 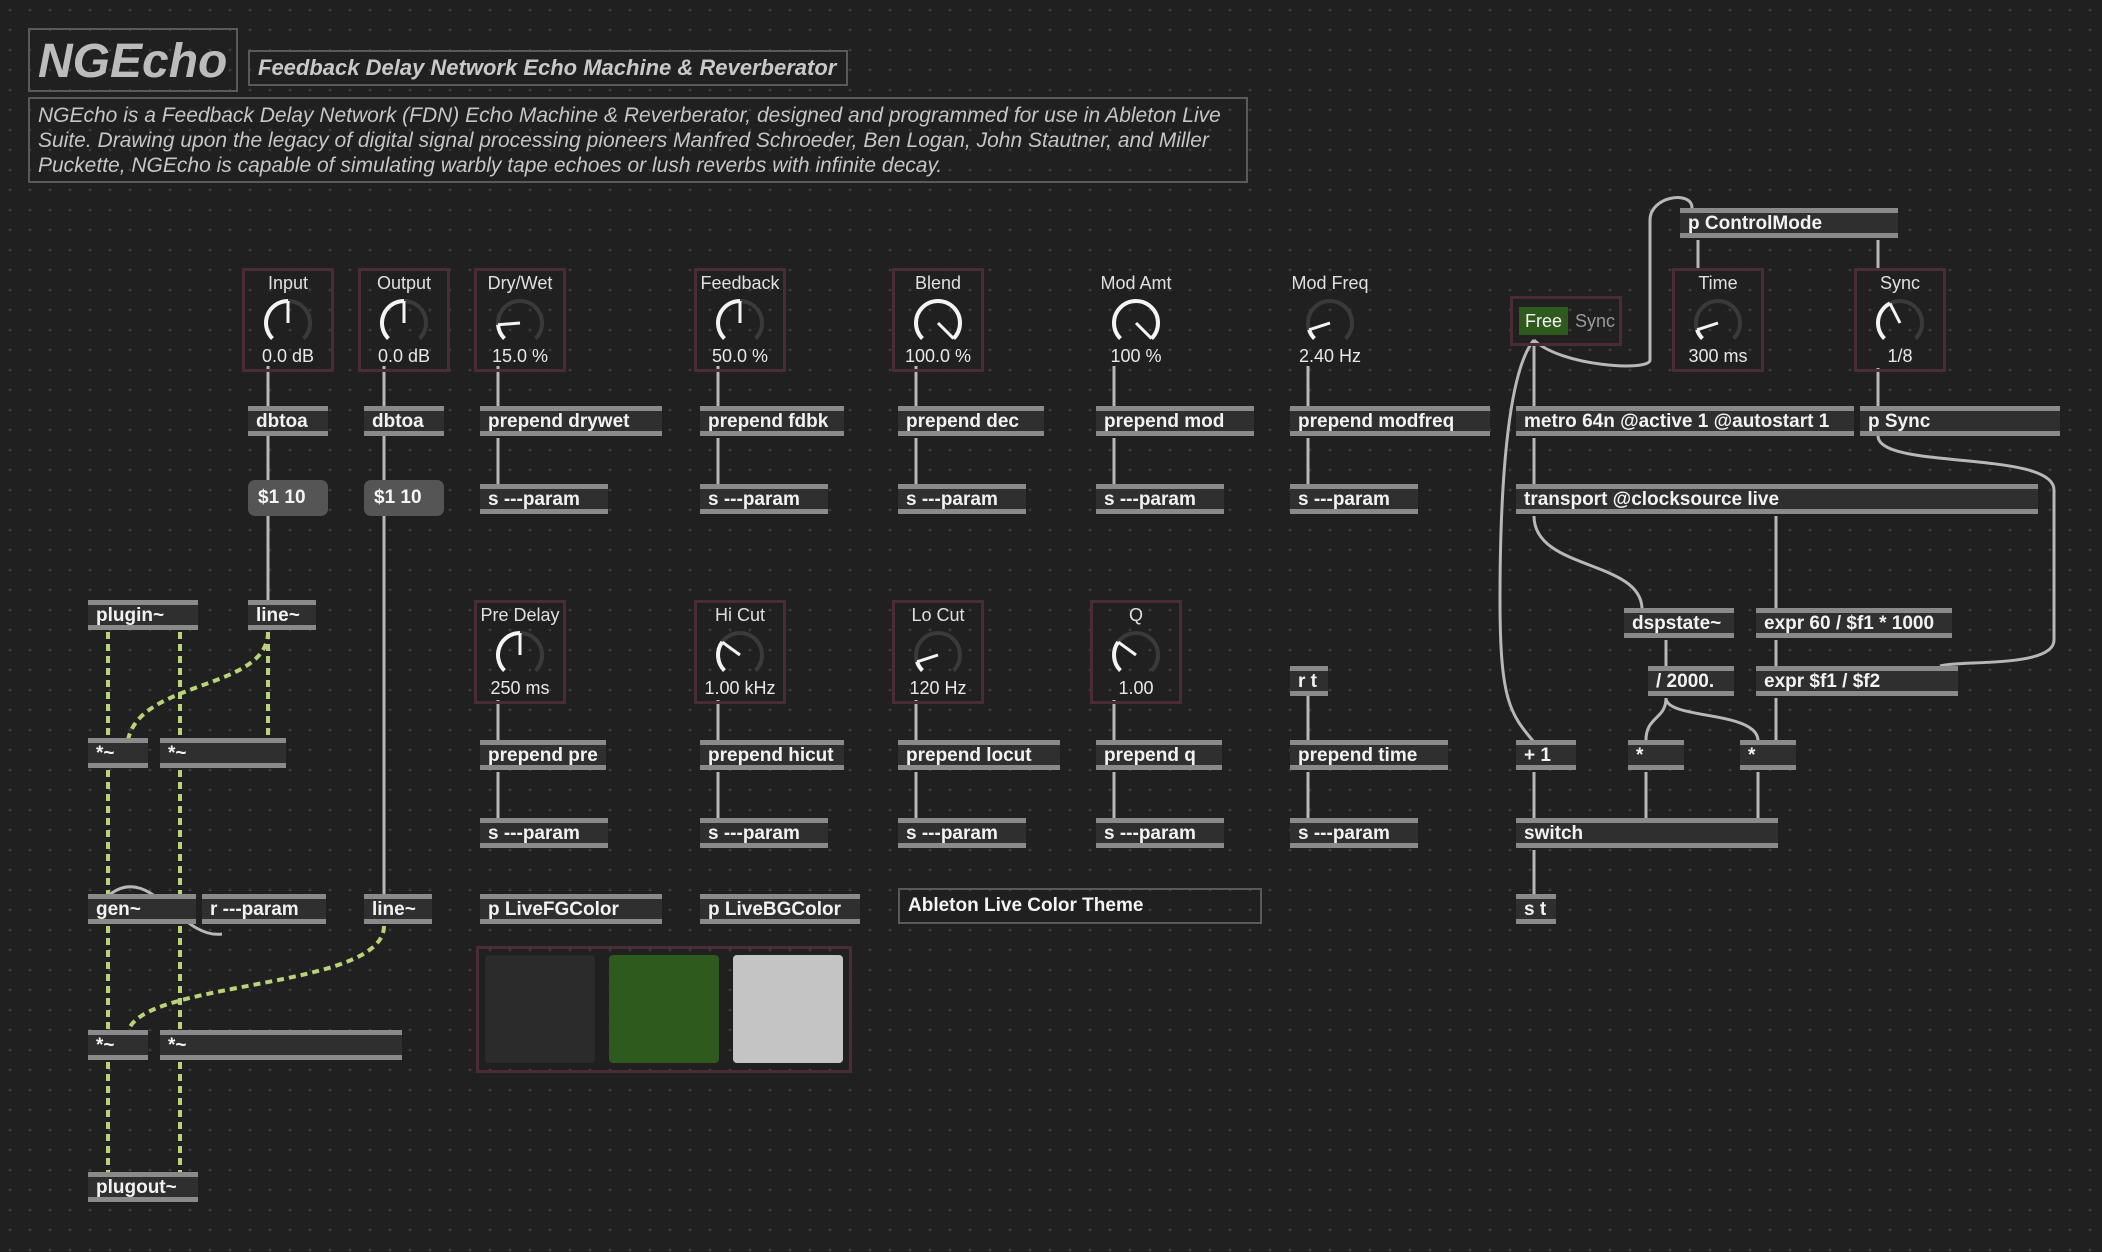 I want to click on p-controlmode: p ControlMode, so click(x=1789, y=223).